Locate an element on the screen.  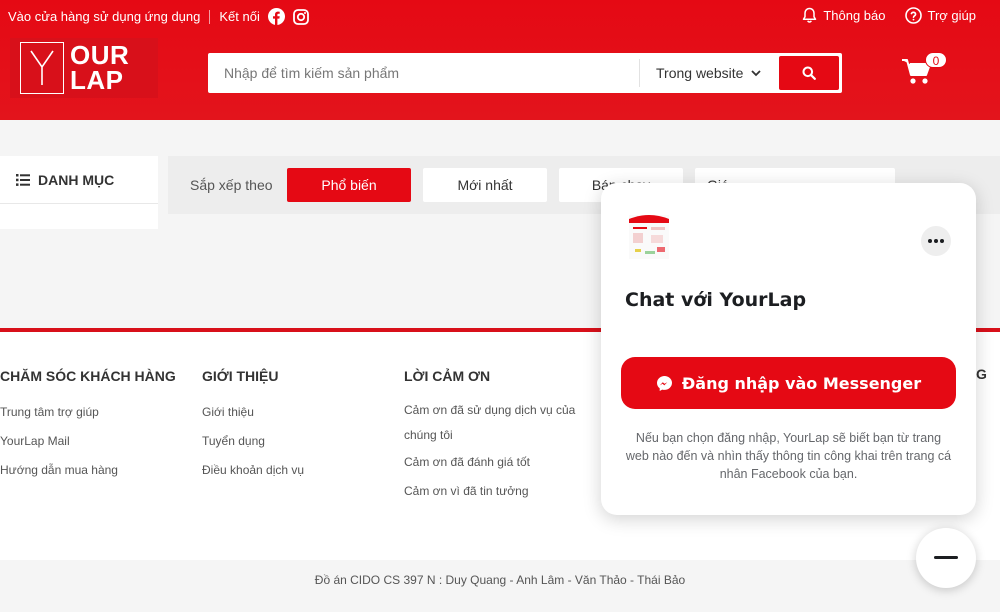
sort-newest-button: Mới nhất is located at coordinates (485, 185).